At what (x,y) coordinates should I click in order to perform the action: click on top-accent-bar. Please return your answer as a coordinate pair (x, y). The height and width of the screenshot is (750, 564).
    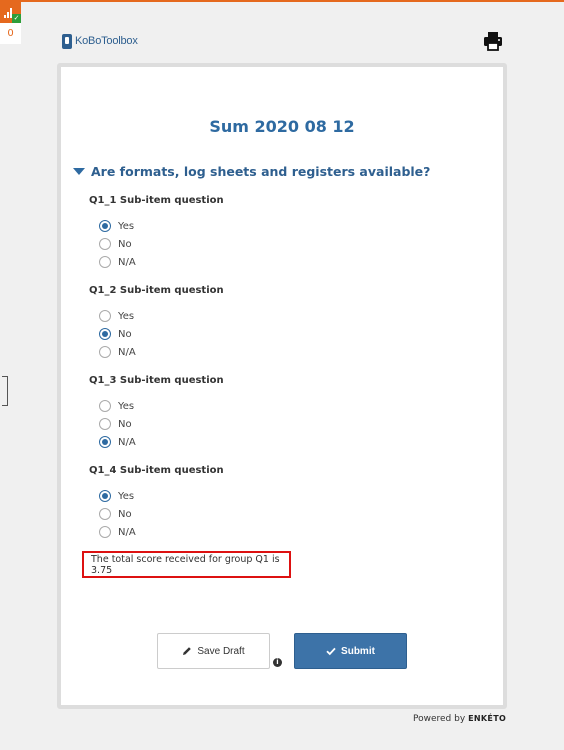
    Looking at the image, I should click on (282, 1).